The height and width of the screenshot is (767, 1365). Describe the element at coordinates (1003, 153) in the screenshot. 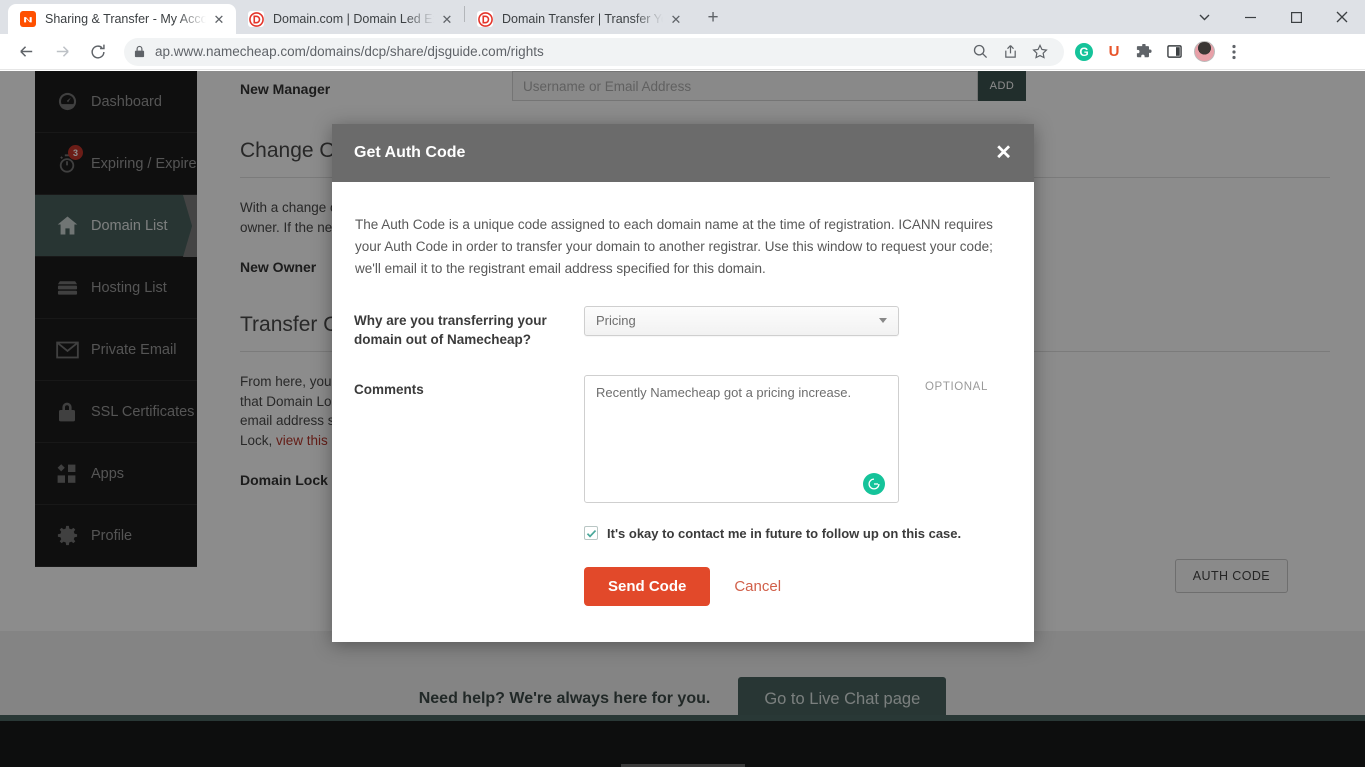

I see `close-icon: ✕` at that location.